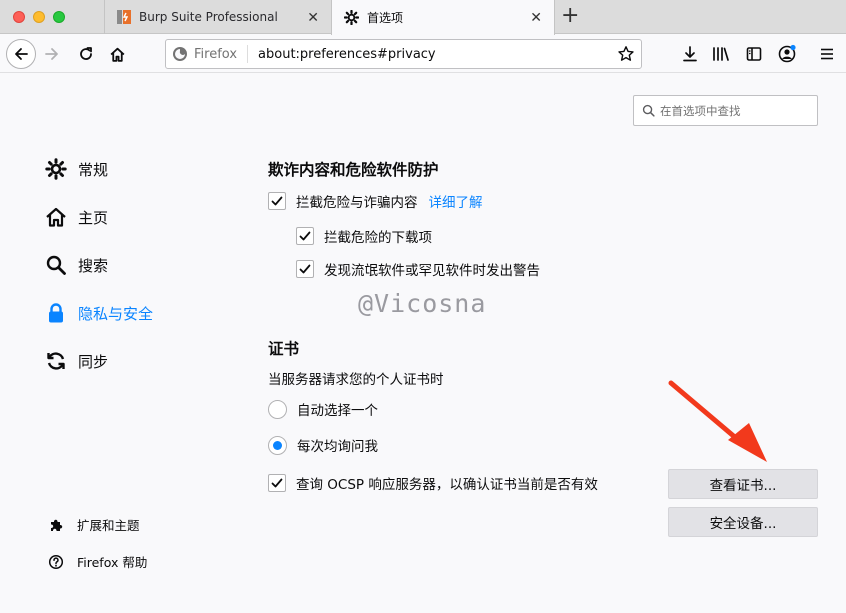 Image resolution: width=846 pixels, height=613 pixels. I want to click on reload-button, so click(86, 54).